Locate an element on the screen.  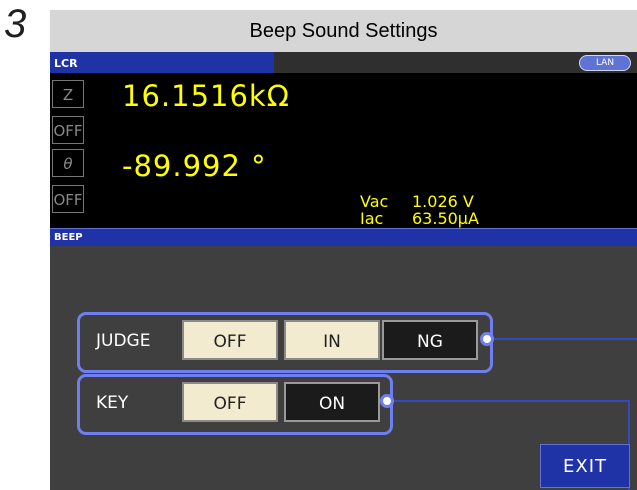
status-bar: LCR LAN is located at coordinates (343, 62).